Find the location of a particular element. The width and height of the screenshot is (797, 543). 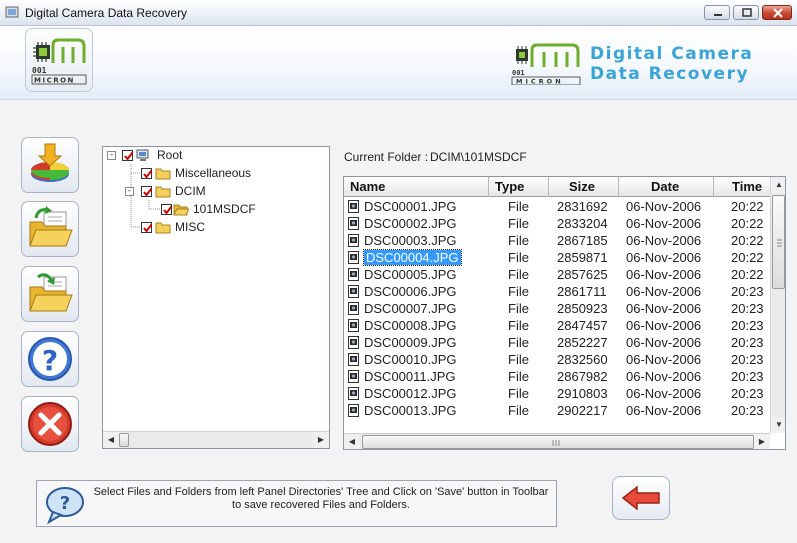

list-header: Name Type Size Date Time is located at coordinates (557, 187).